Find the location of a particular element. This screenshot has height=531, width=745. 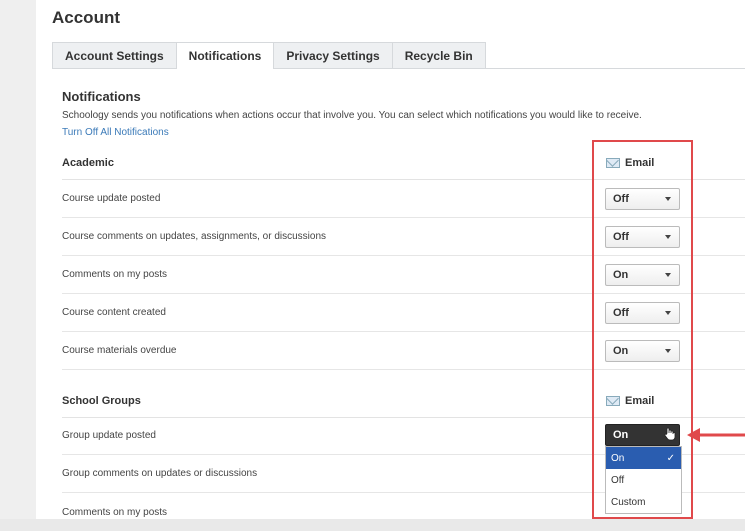

pointer-arrow-icon is located at coordinates (716, 435).